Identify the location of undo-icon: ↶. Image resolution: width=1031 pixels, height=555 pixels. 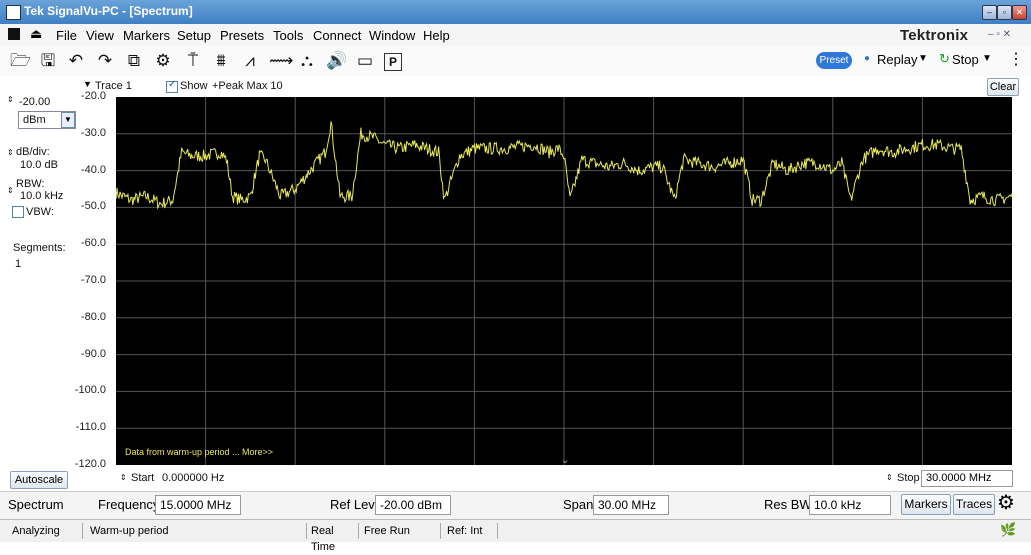
(76, 61).